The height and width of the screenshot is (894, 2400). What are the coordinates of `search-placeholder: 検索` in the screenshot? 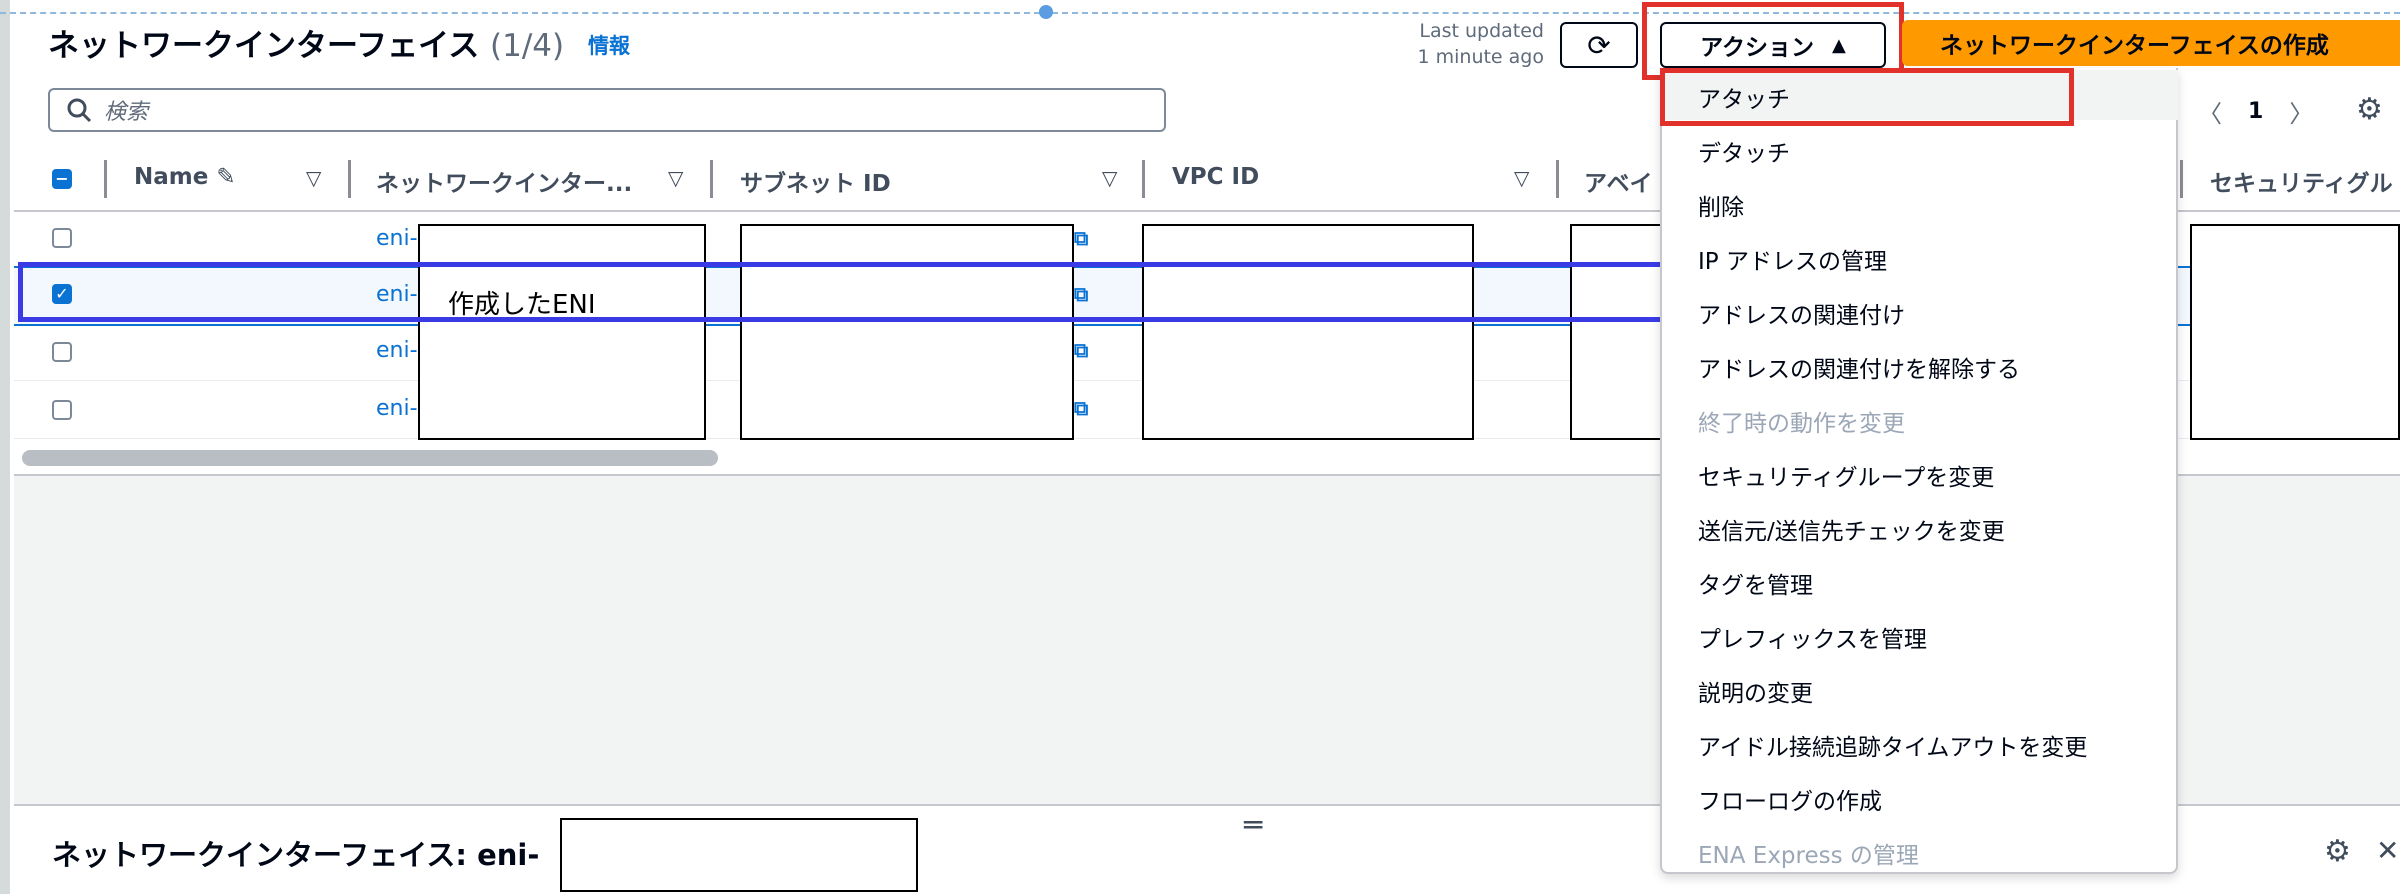 It's located at (126, 112).